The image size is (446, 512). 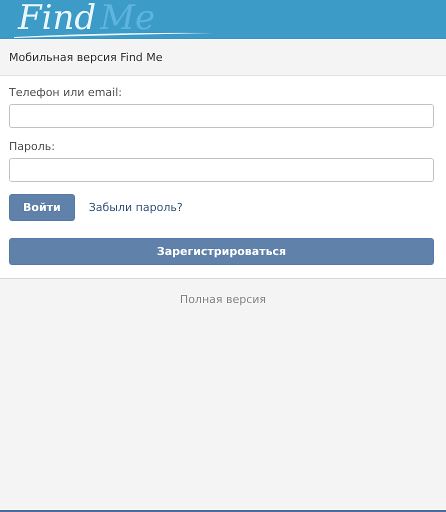 What do you see at coordinates (86, 57) in the screenshot?
I see `subtitle: Мобильная версия Find Me` at bounding box center [86, 57].